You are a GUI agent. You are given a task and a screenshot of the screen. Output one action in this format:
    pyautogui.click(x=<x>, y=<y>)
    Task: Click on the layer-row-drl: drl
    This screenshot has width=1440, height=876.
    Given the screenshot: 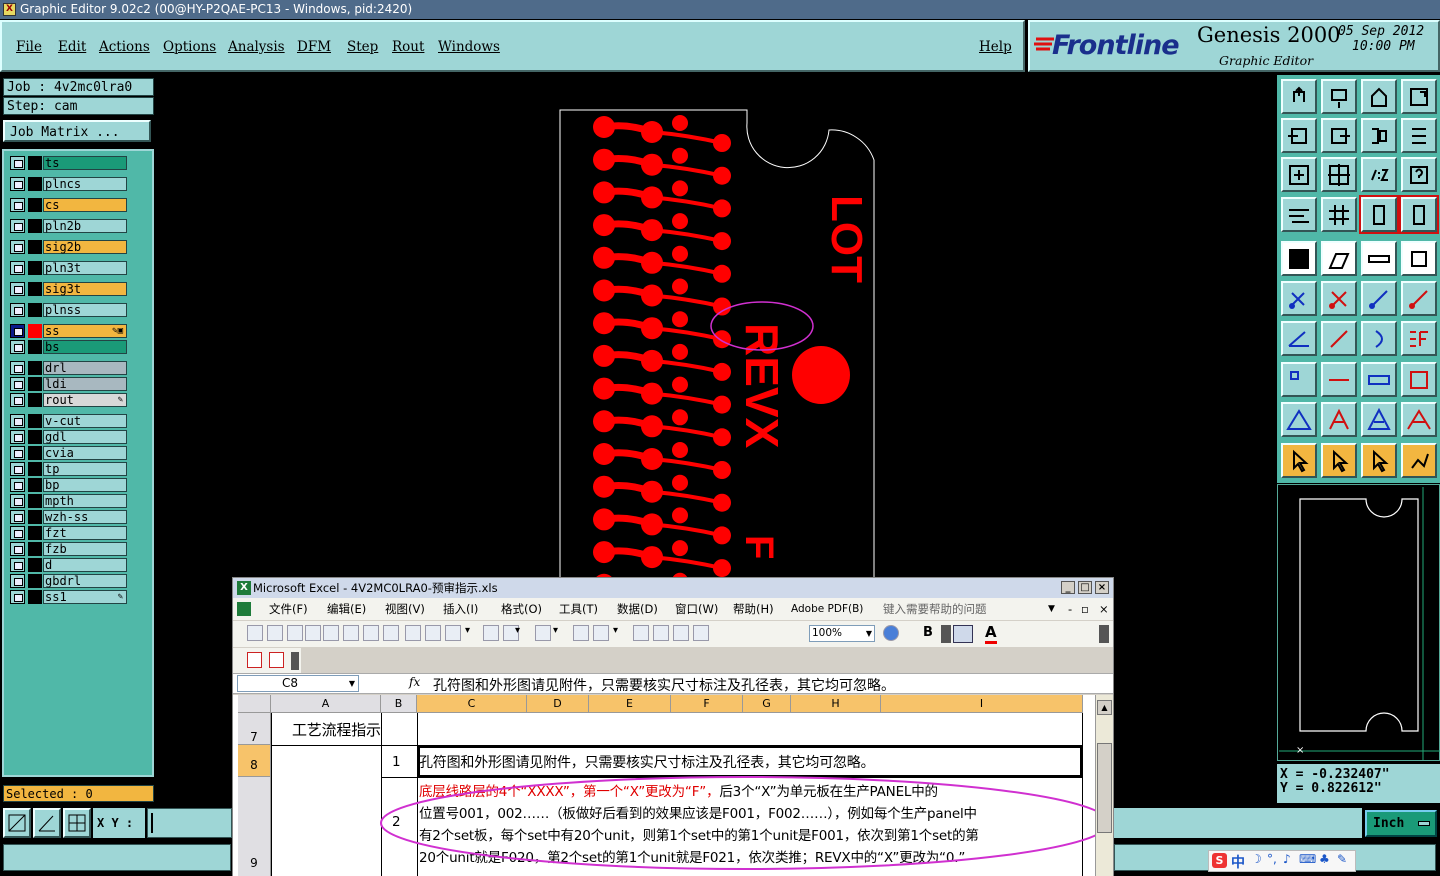 What is the action you would take?
    pyautogui.click(x=70, y=368)
    